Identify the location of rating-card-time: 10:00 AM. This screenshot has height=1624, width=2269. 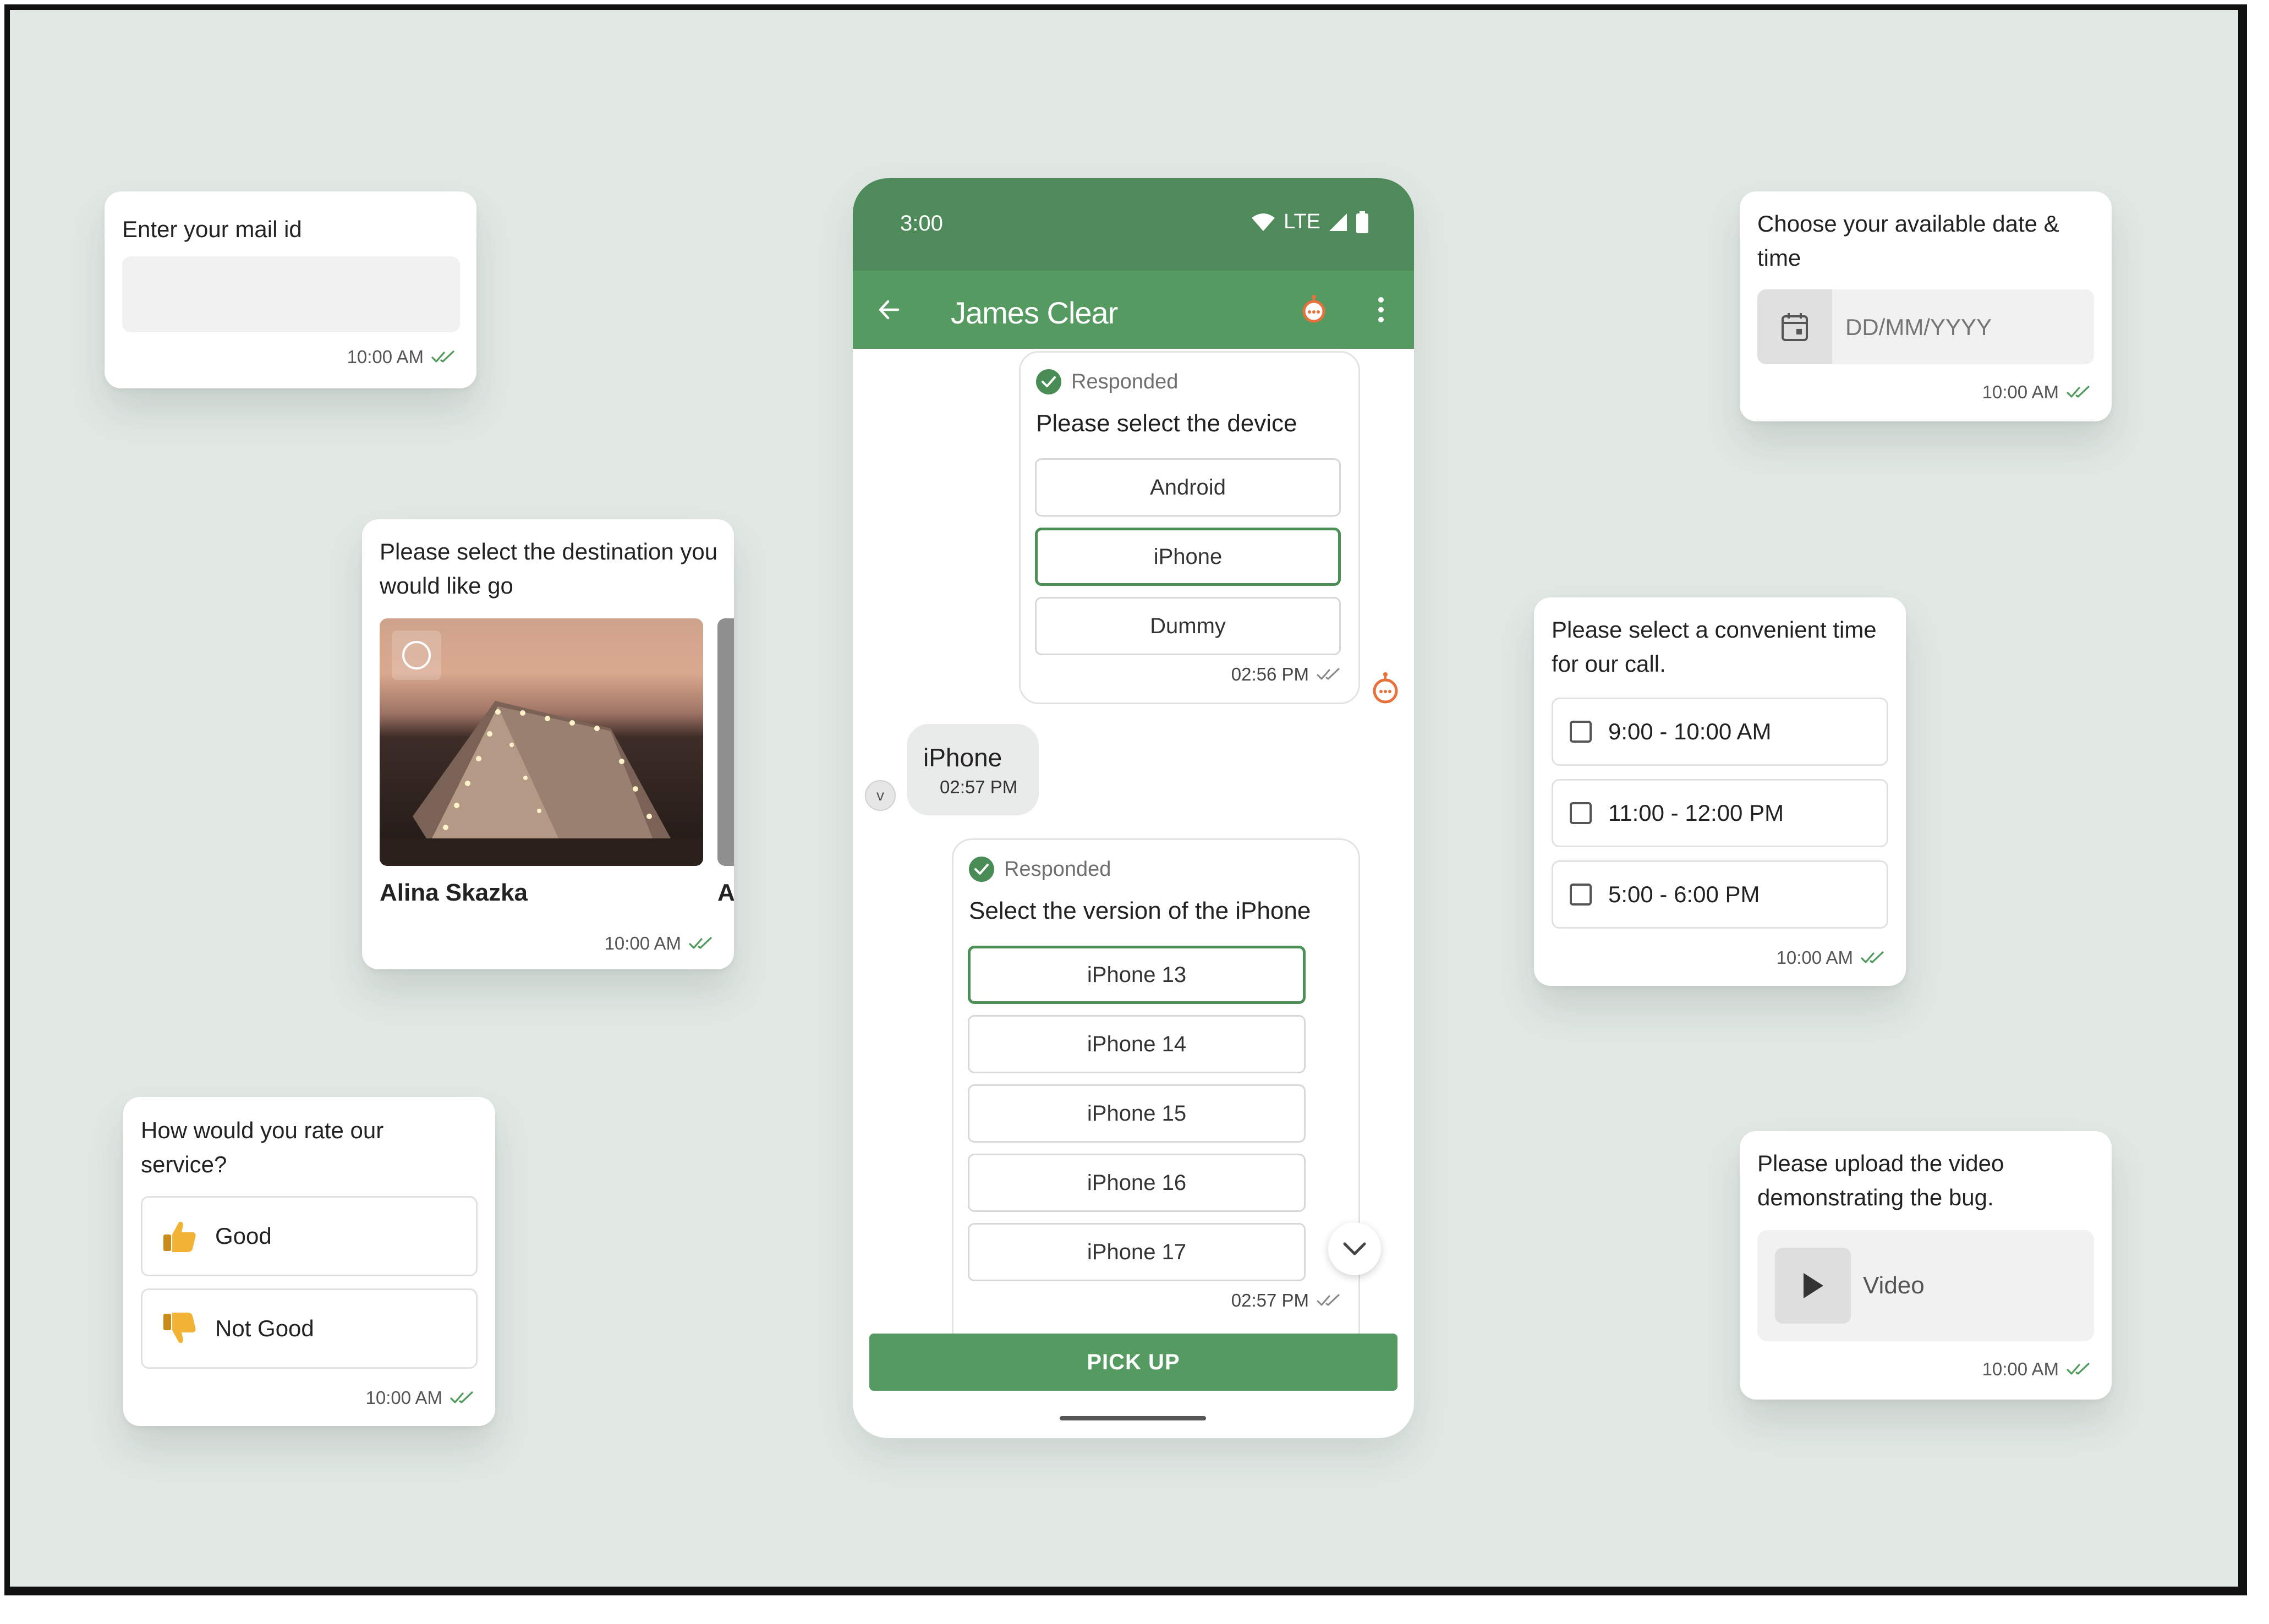
(403, 1397).